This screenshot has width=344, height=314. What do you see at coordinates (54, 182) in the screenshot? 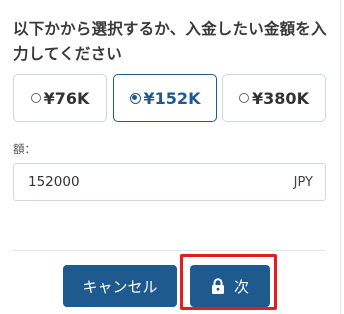
I see `amount-input-value: 152000` at bounding box center [54, 182].